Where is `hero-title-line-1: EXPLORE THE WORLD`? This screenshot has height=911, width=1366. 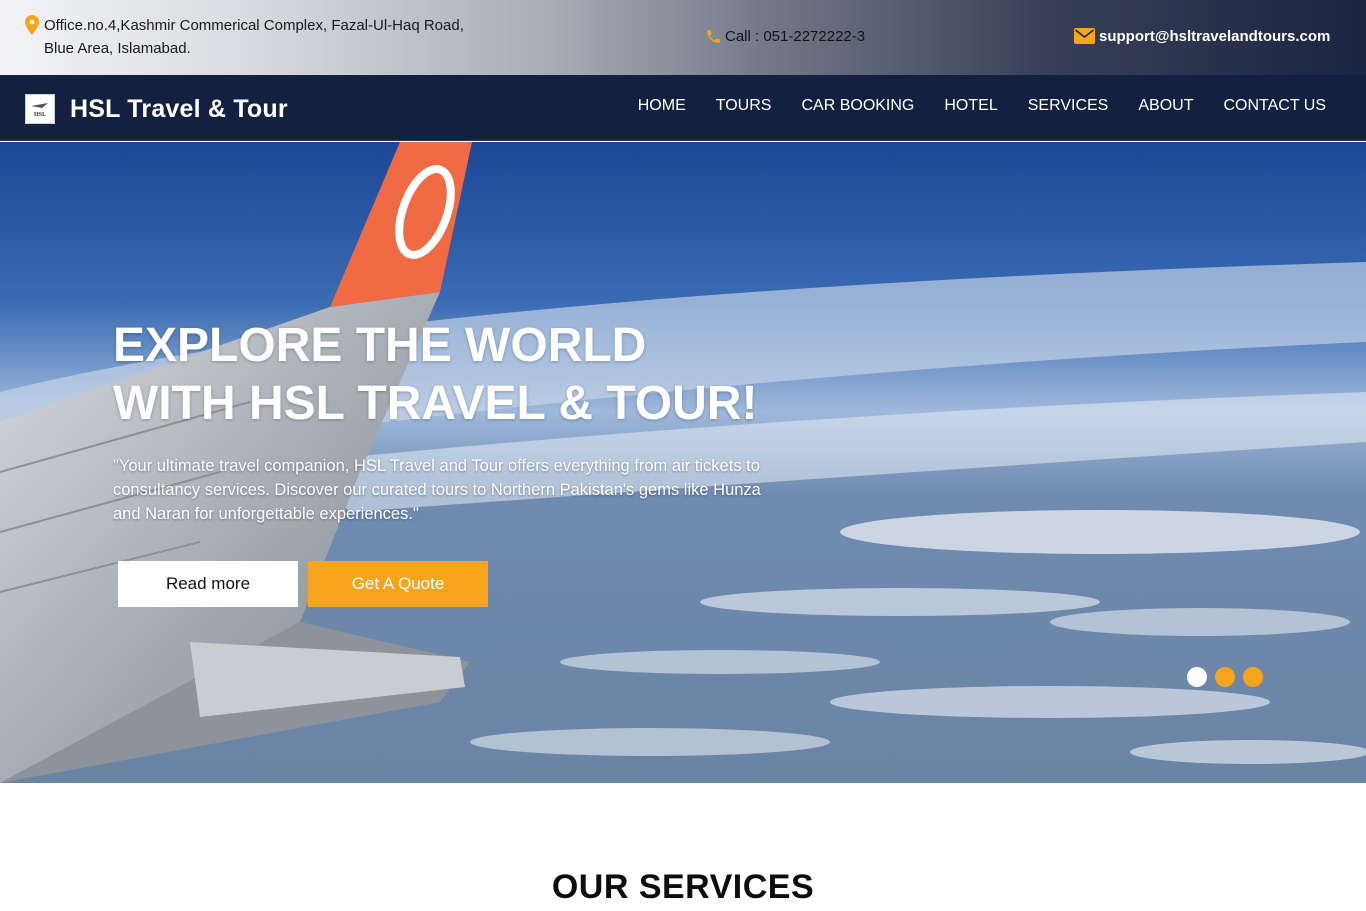
hero-title-line-1: EXPLORE THE WORLD is located at coordinates (380, 345).